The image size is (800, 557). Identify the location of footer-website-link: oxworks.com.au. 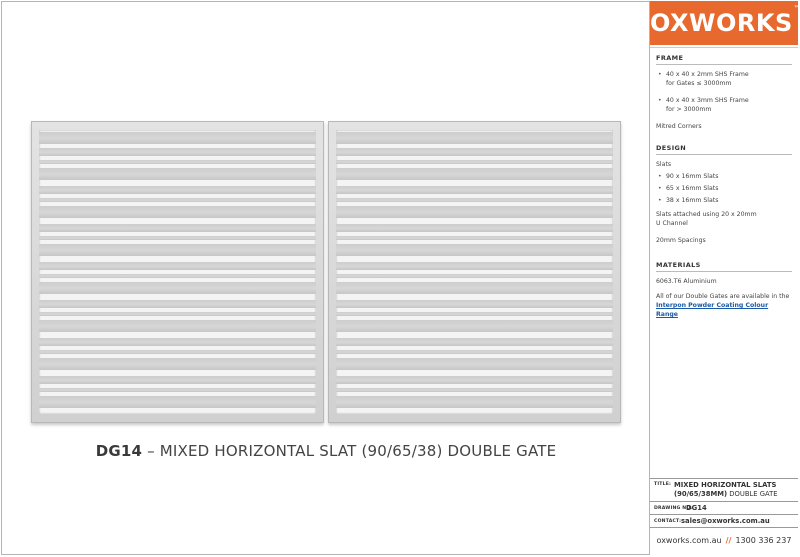
(689, 540).